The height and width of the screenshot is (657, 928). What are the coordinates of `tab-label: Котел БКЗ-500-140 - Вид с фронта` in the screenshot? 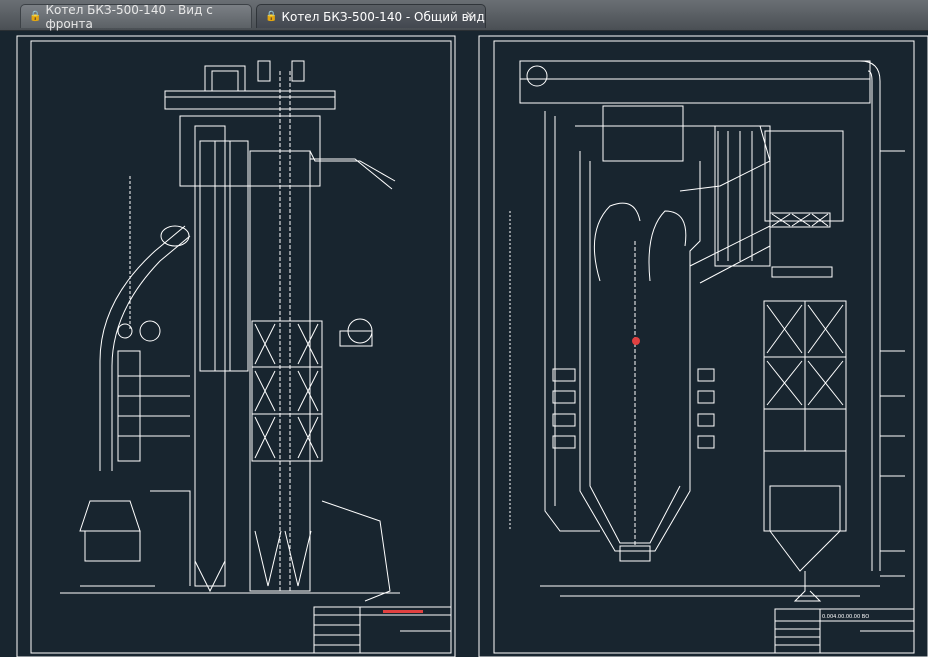 It's located at (129, 16).